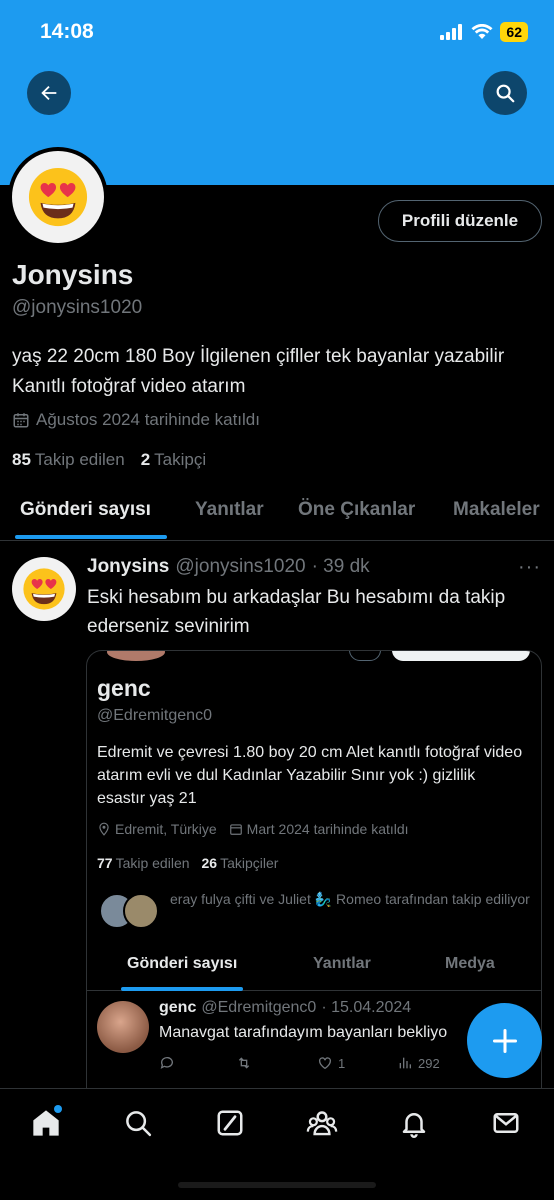 This screenshot has height=1200, width=554. Describe the element at coordinates (405, 1063) in the screenshot. I see `views-icon` at that location.